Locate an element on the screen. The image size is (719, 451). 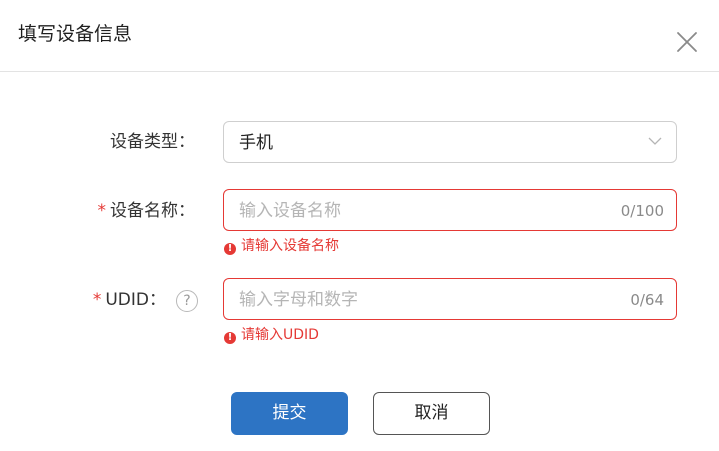
device-name-label: * 设备名称： is located at coordinates (98, 211).